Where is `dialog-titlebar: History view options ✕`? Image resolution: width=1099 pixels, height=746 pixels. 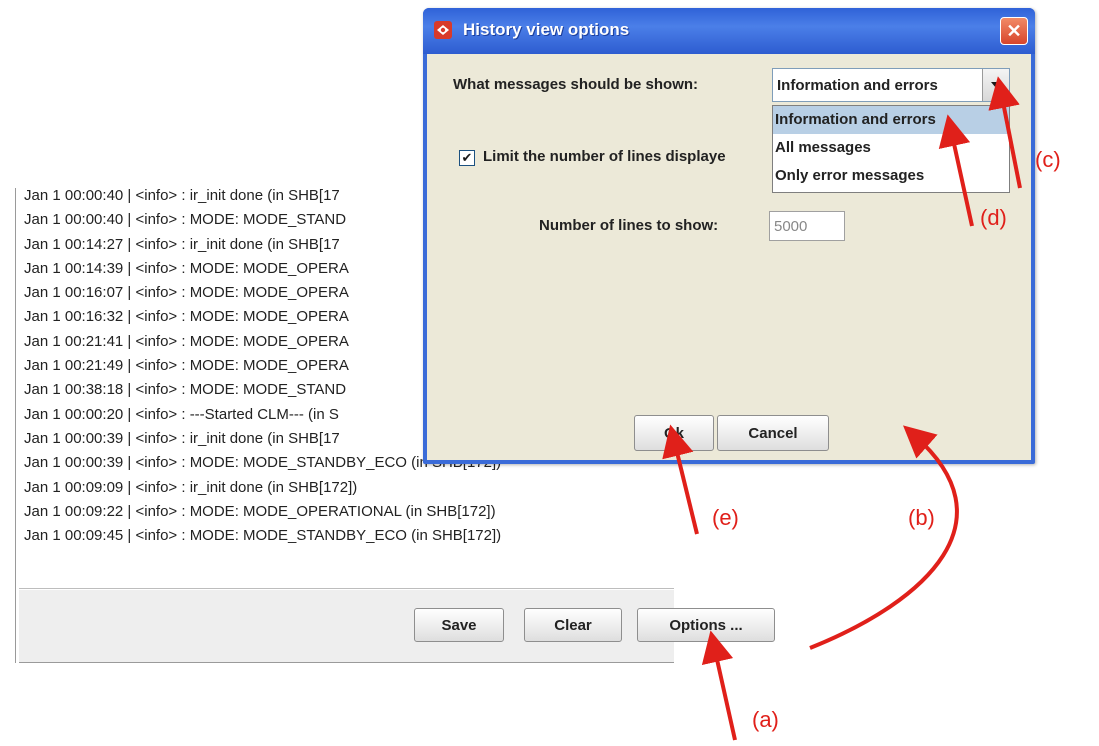
dialog-titlebar: History view options ✕ is located at coordinates (729, 31).